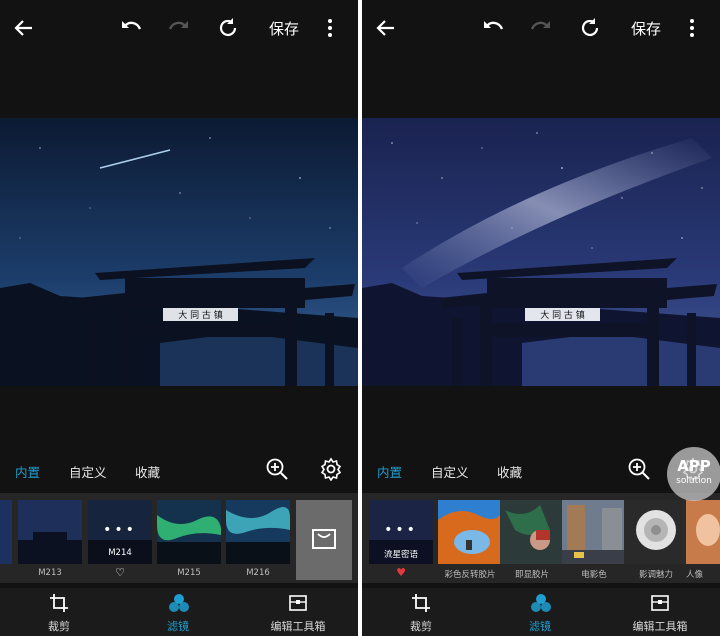 The image size is (720, 636). I want to click on filter-thumb-m216, so click(258, 532).